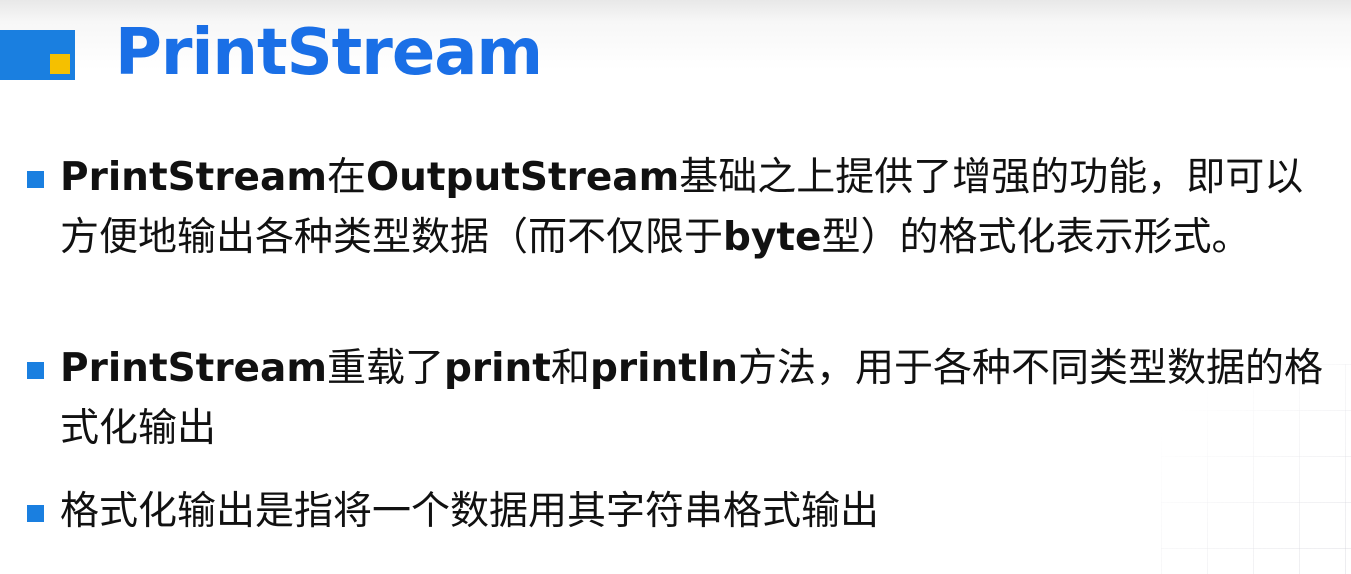 The height and width of the screenshot is (574, 1351). What do you see at coordinates (570, 368) in the screenshot?
I see `bullet-2-segment-4: 和` at bounding box center [570, 368].